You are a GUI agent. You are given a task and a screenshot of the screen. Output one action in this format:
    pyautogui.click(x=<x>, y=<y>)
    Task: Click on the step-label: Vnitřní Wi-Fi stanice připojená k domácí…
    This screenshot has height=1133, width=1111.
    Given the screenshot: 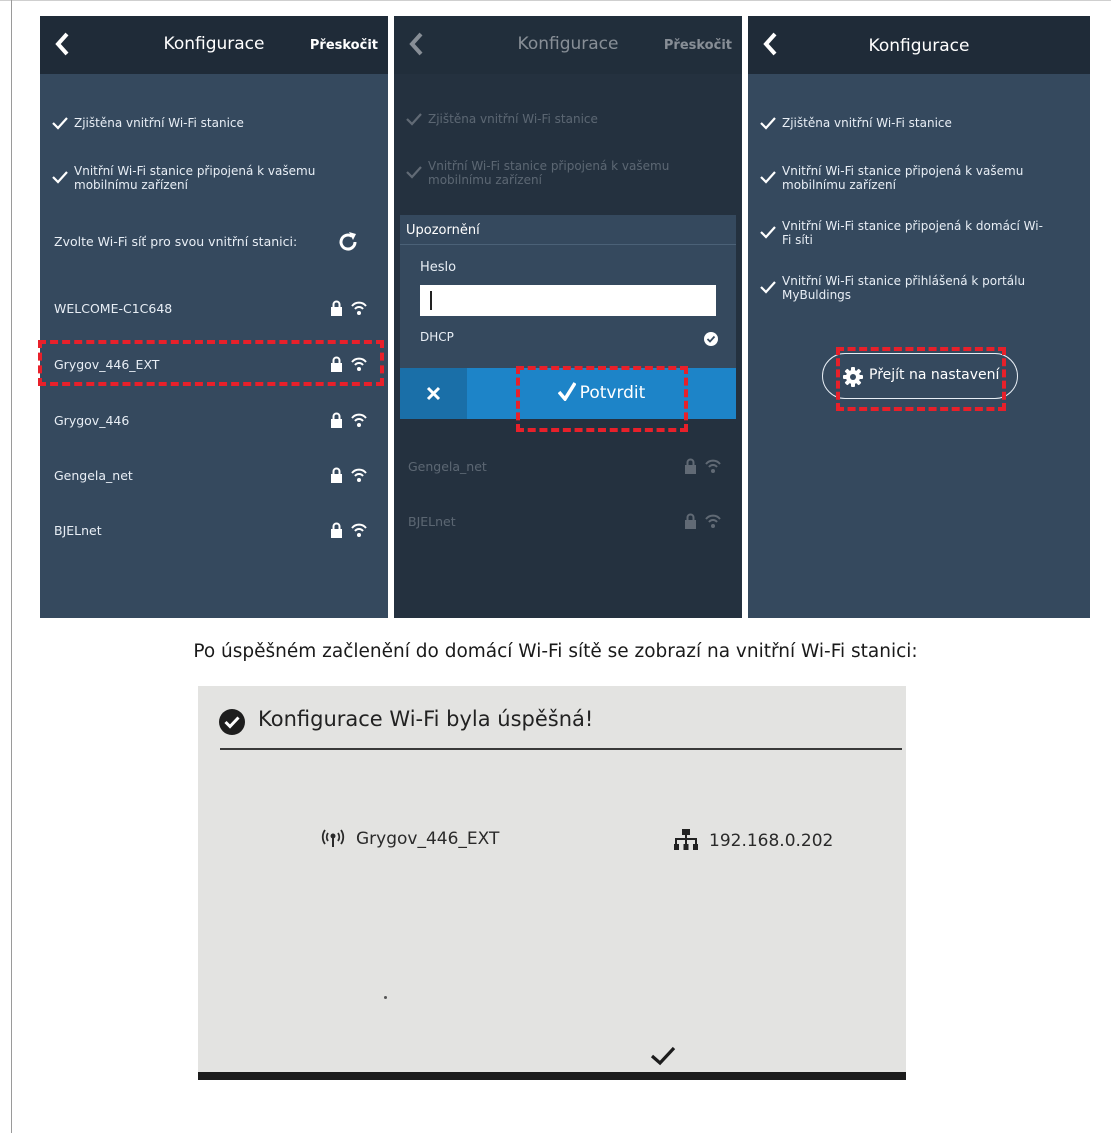 What is the action you would take?
    pyautogui.click(x=912, y=233)
    